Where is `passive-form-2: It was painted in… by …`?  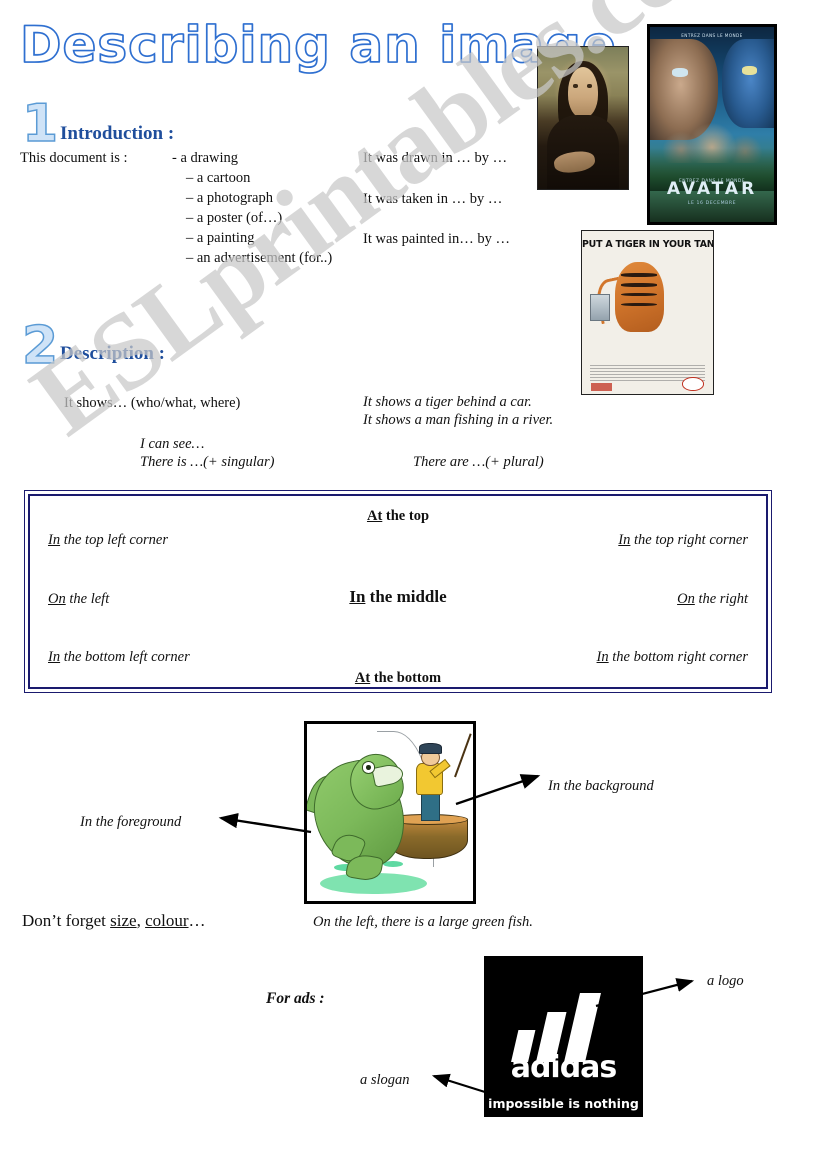
passive-form-2: It was painted in… by … is located at coordinates (436, 239).